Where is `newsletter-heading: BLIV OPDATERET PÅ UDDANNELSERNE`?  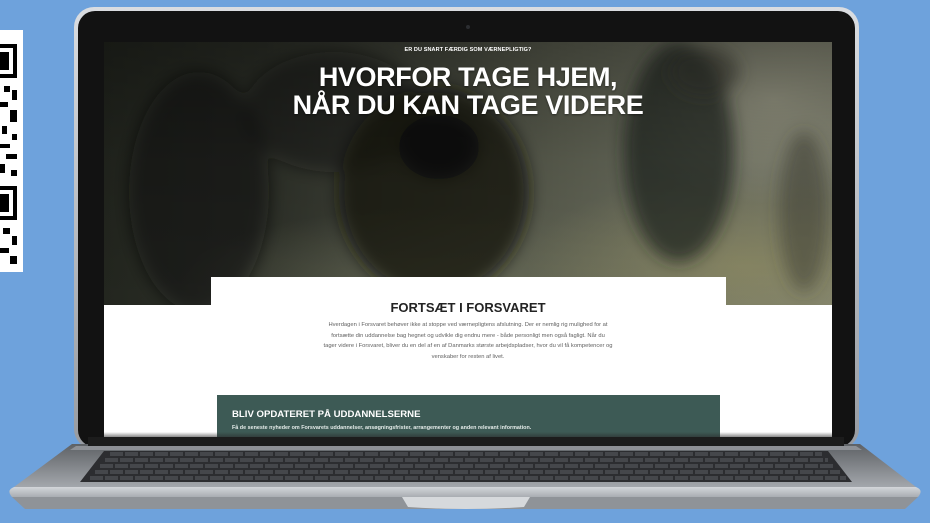 newsletter-heading: BLIV OPDATERET PÅ UDDANNELSERNE is located at coordinates (326, 414).